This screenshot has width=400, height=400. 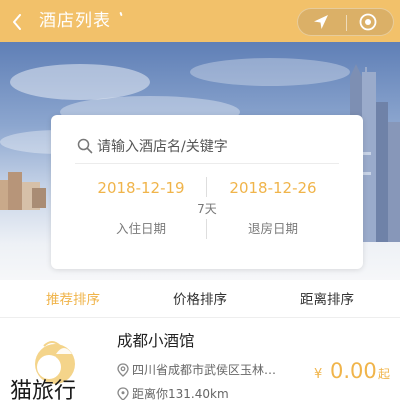 I want to click on mini-program-capsule, so click(x=345, y=22).